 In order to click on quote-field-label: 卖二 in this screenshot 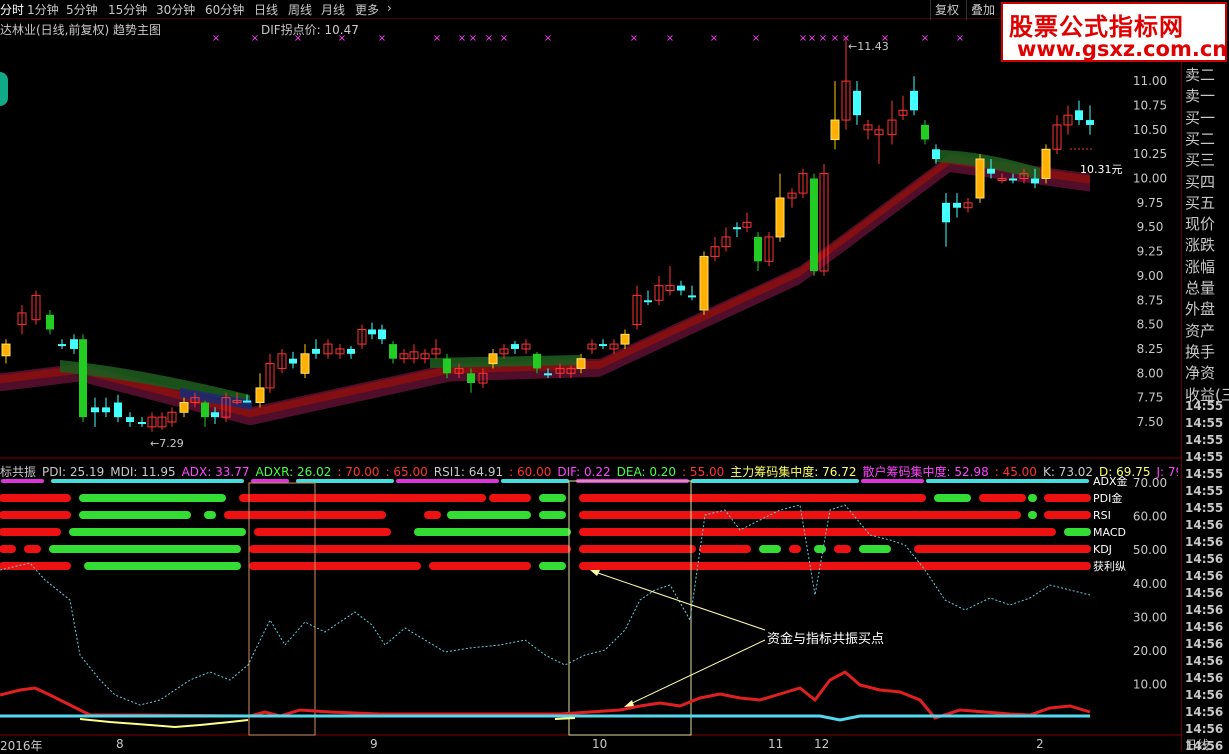, I will do `click(1200, 75)`.